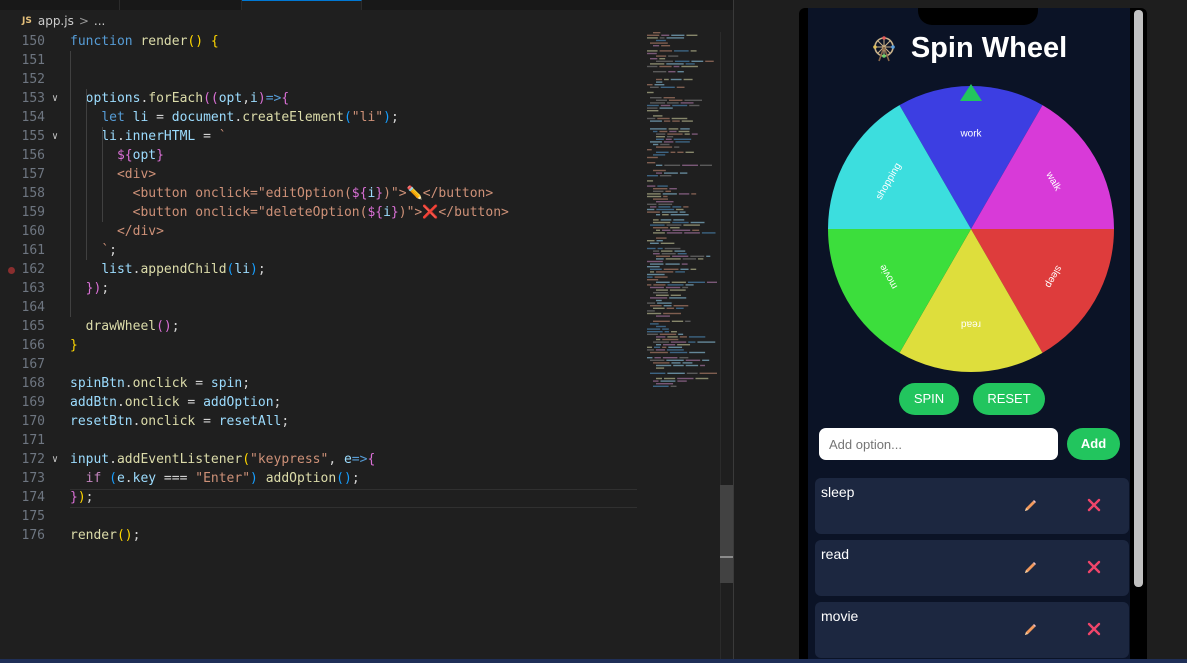 The height and width of the screenshot is (663, 1187). Describe the element at coordinates (320, 383) in the screenshot. I see `code-line: 168 spinBtn.onclick = spin;` at that location.